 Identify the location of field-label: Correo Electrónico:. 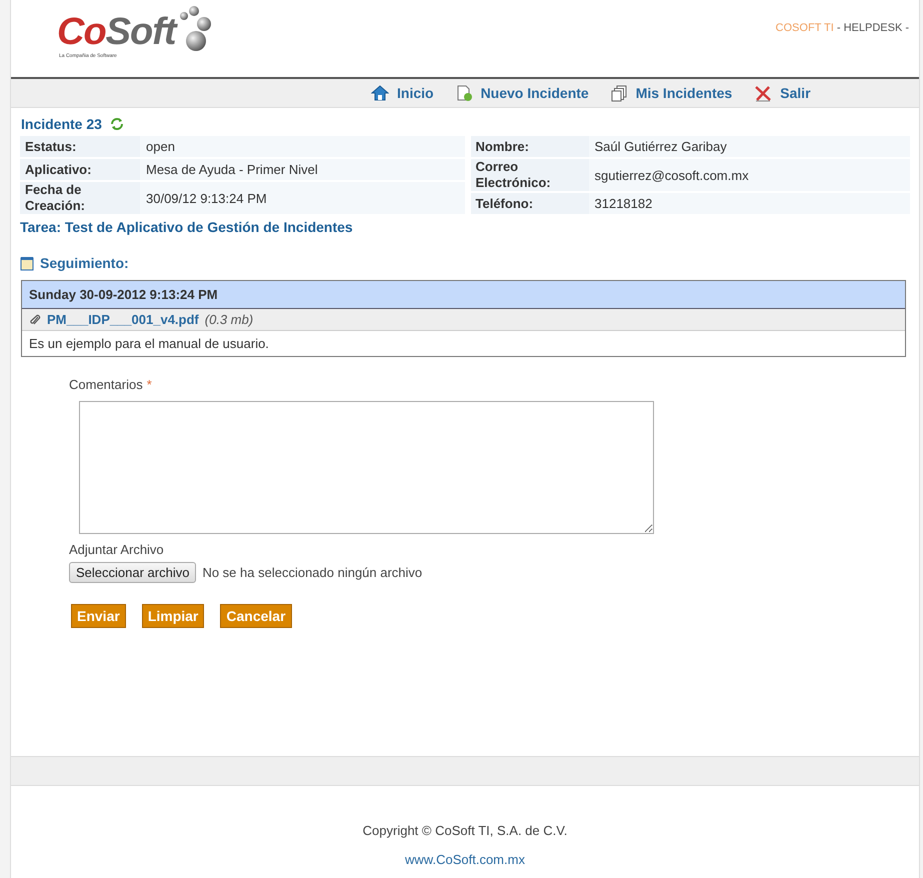
(529, 175).